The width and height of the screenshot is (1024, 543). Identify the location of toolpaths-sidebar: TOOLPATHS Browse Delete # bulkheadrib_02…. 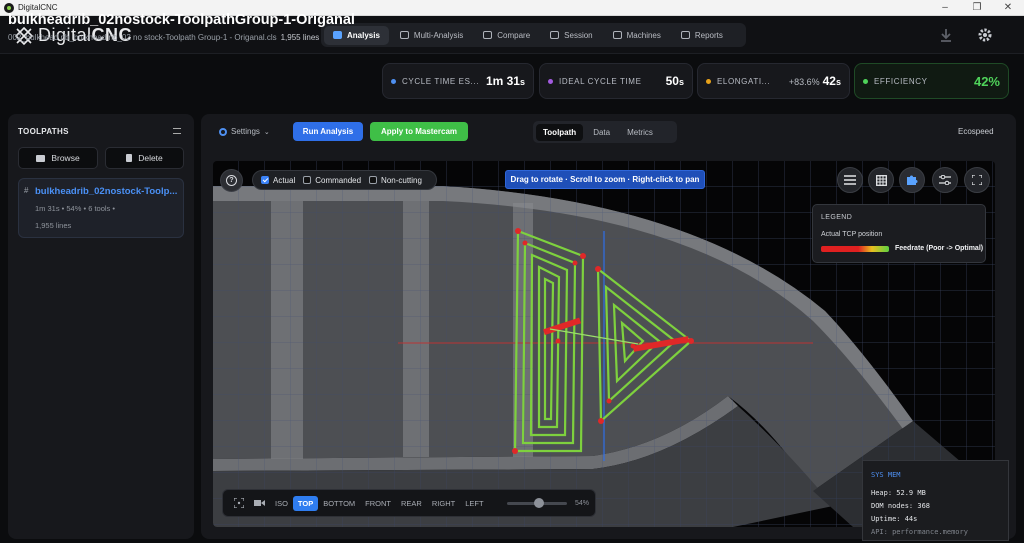
(101, 326).